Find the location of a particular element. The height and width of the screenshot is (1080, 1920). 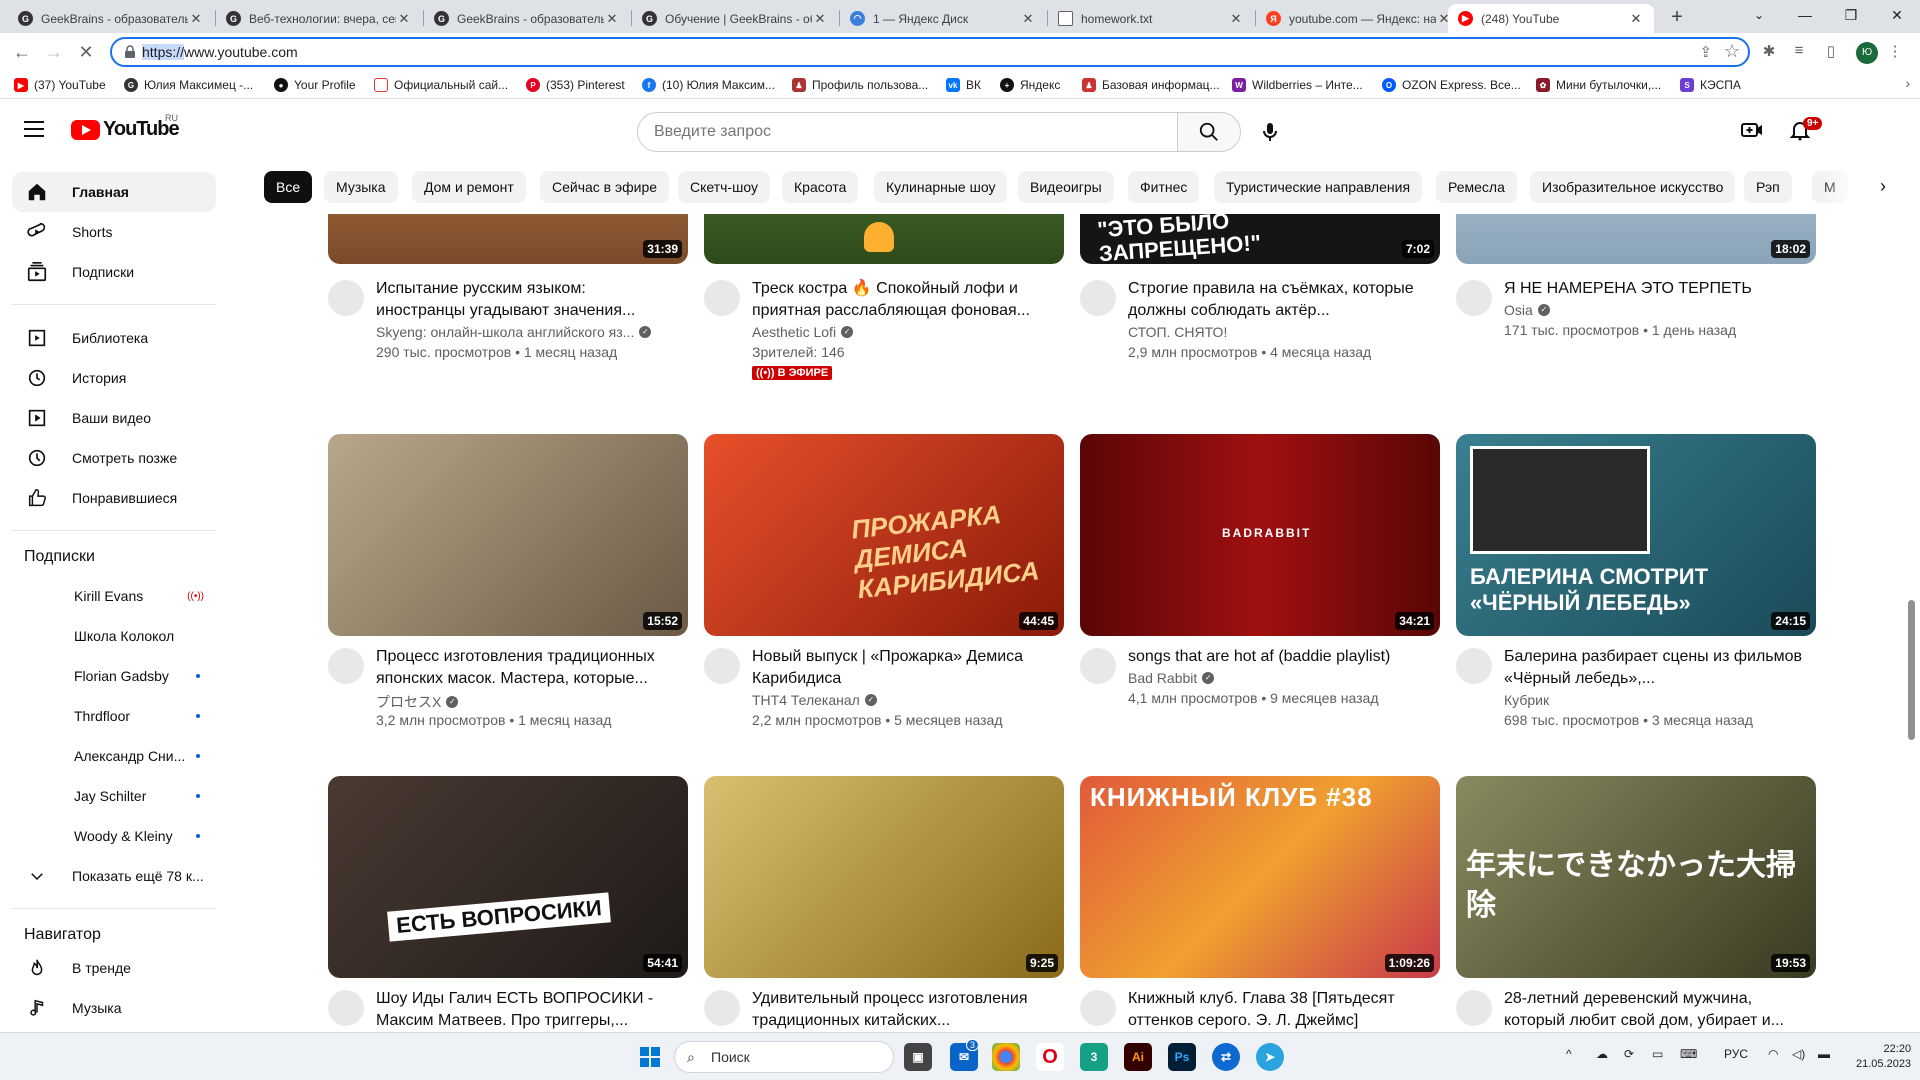

clipboard-icon: ▭ is located at coordinates (1657, 1054).